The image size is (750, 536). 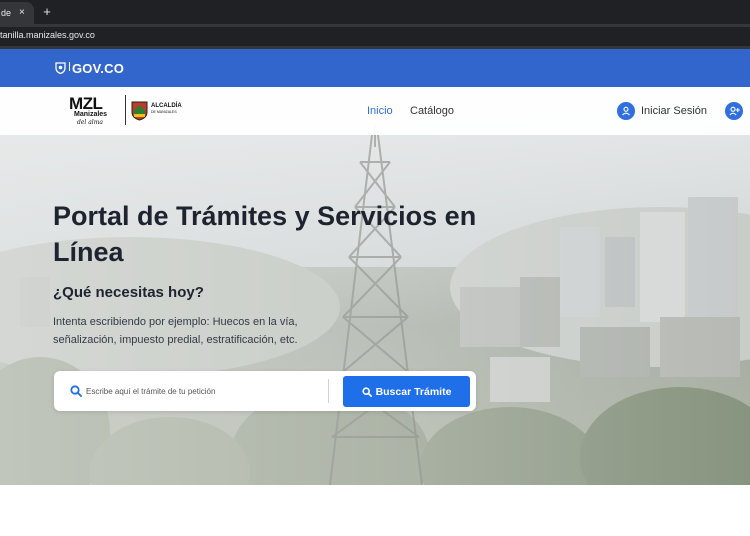 What do you see at coordinates (164, 112) in the screenshot?
I see `alcaldia-subtitle: DE MANIZALES` at bounding box center [164, 112].